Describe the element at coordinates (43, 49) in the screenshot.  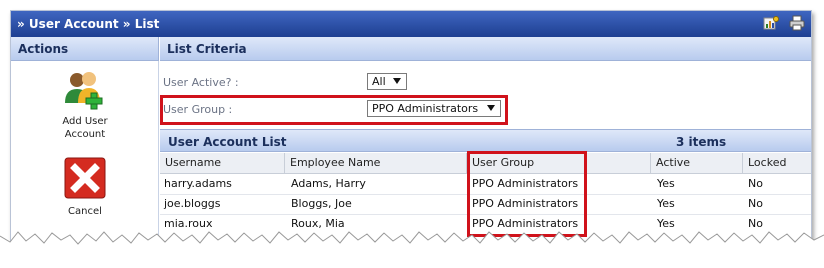
I see `actions-header-label: Actions` at that location.